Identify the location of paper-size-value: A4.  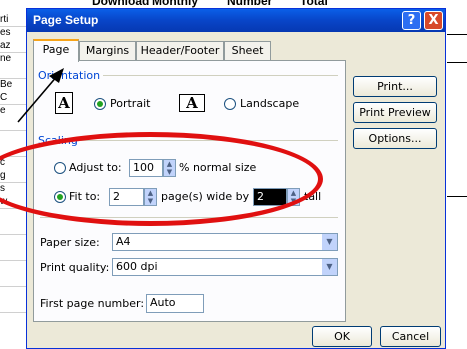
(123, 241).